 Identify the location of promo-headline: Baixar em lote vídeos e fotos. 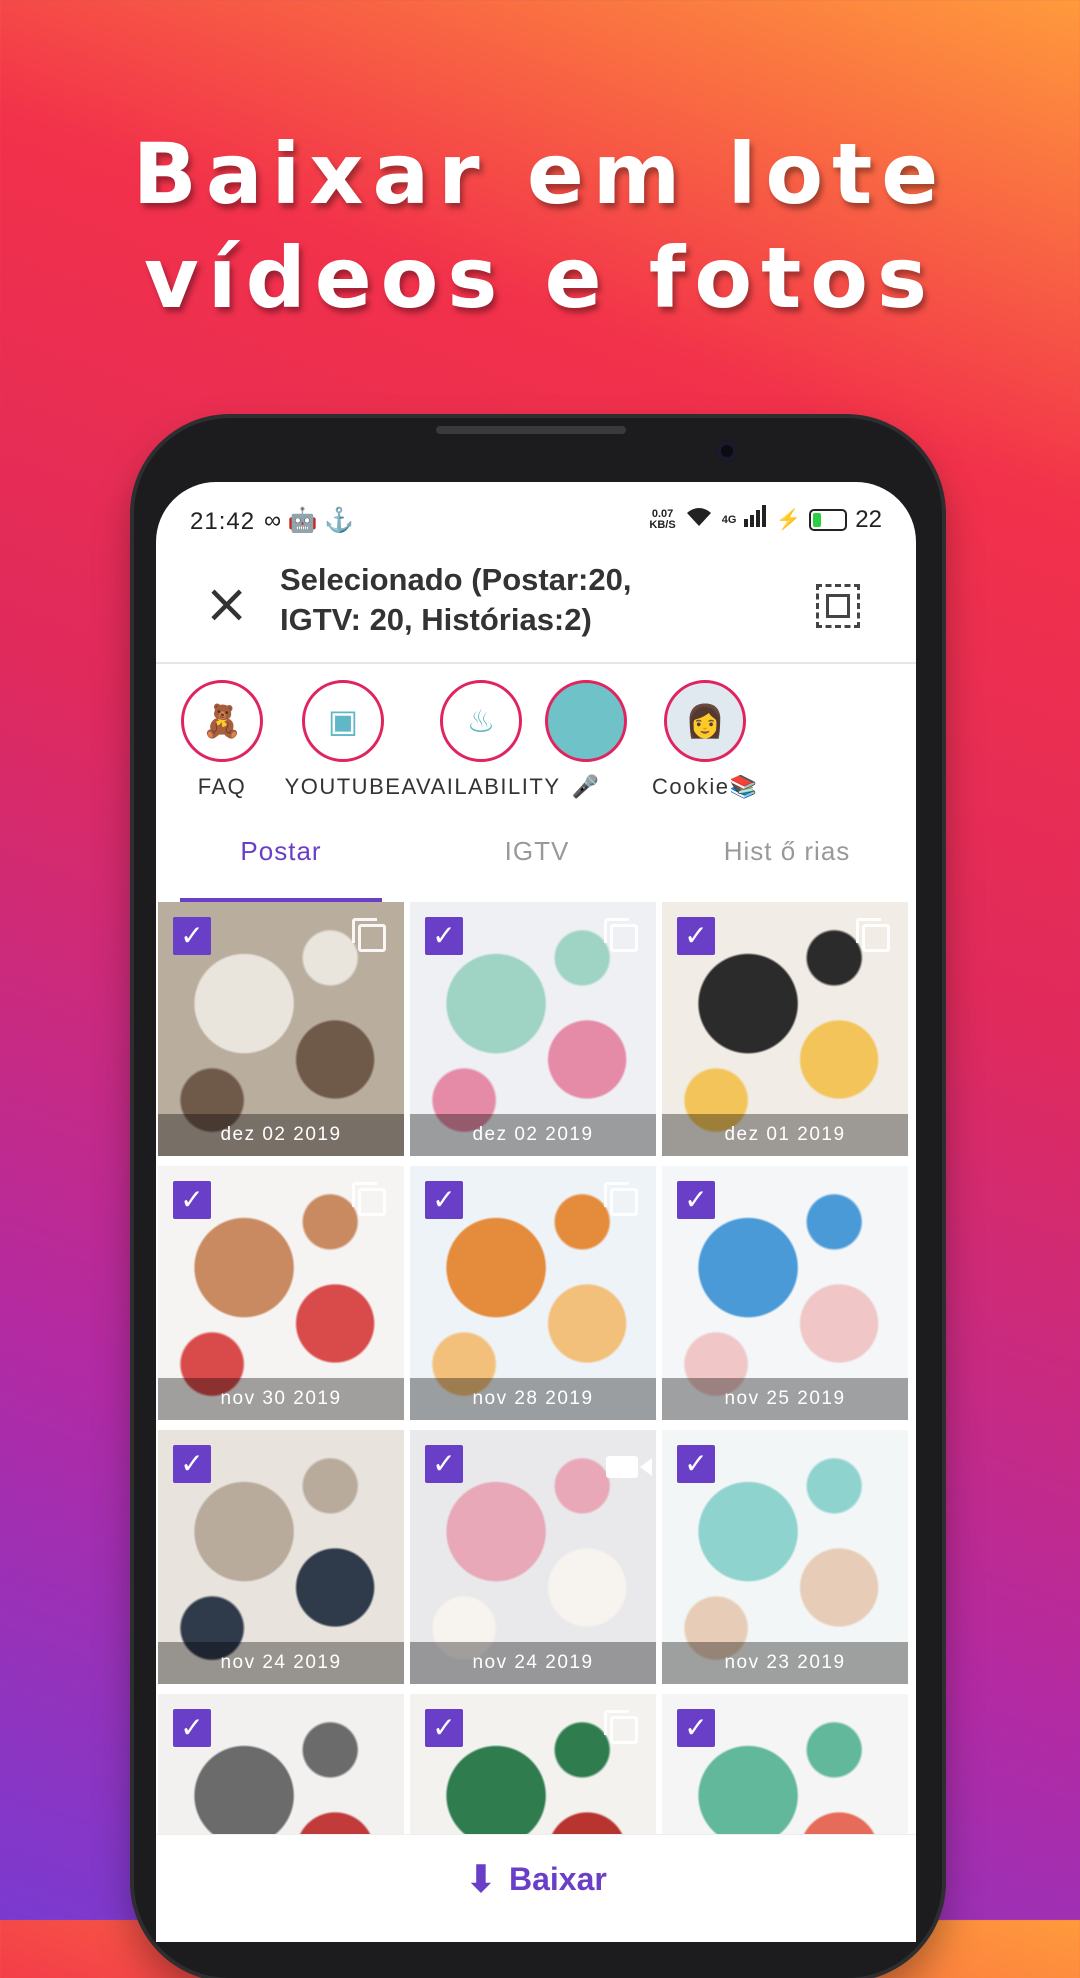
(540, 226).